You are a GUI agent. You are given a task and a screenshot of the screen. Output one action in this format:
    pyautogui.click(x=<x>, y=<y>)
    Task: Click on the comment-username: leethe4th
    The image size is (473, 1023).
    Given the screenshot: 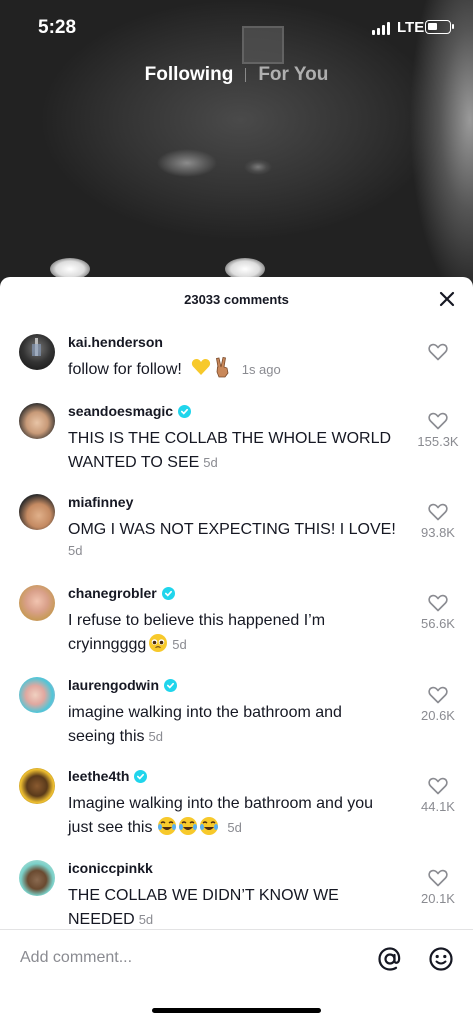 What is the action you would take?
    pyautogui.click(x=108, y=776)
    